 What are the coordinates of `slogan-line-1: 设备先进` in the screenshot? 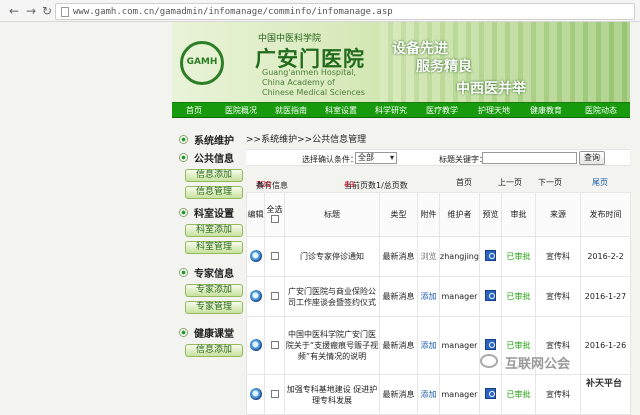 It's located at (420, 49).